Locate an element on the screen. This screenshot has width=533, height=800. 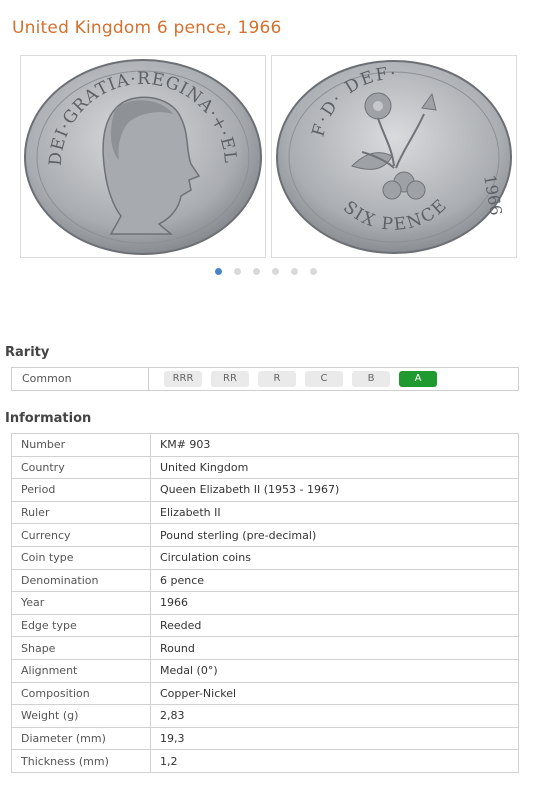
row-key: Country is located at coordinates (81, 467).